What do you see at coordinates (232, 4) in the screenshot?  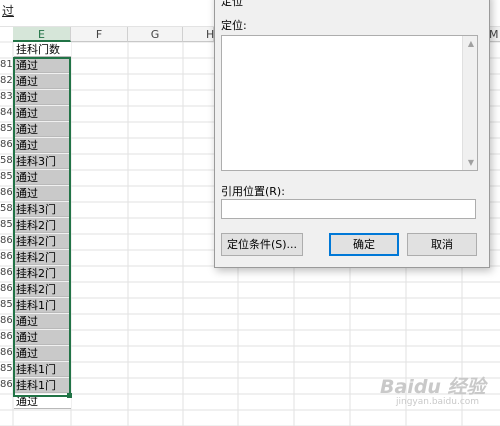 I see `dialog-title: 定位` at bounding box center [232, 4].